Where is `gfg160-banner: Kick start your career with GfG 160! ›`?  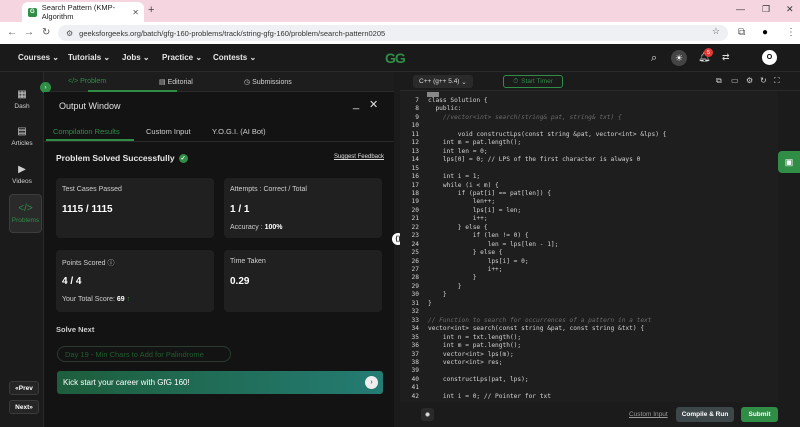
gfg160-banner: Kick start your career with GfG 160! › is located at coordinates (220, 382).